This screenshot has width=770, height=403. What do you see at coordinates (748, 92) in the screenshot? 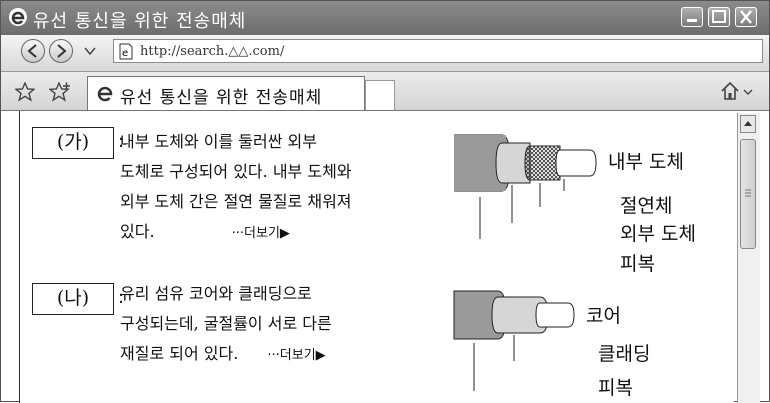
I see `chevron-down-icon` at bounding box center [748, 92].